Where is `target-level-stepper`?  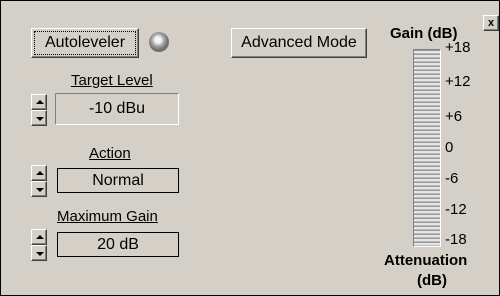
target-level-stepper is located at coordinates (39, 110).